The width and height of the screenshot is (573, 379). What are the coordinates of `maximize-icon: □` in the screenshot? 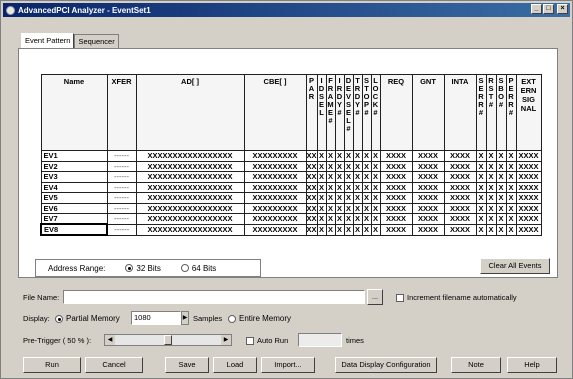 It's located at (548, 9).